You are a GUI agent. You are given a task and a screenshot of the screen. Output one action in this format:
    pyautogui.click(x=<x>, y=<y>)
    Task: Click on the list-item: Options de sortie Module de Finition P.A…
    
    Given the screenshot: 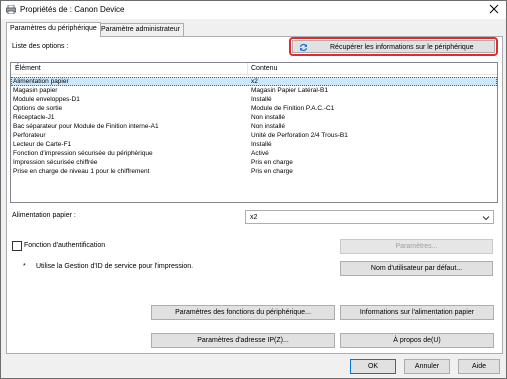 What is the action you would take?
    pyautogui.click(x=254, y=108)
    